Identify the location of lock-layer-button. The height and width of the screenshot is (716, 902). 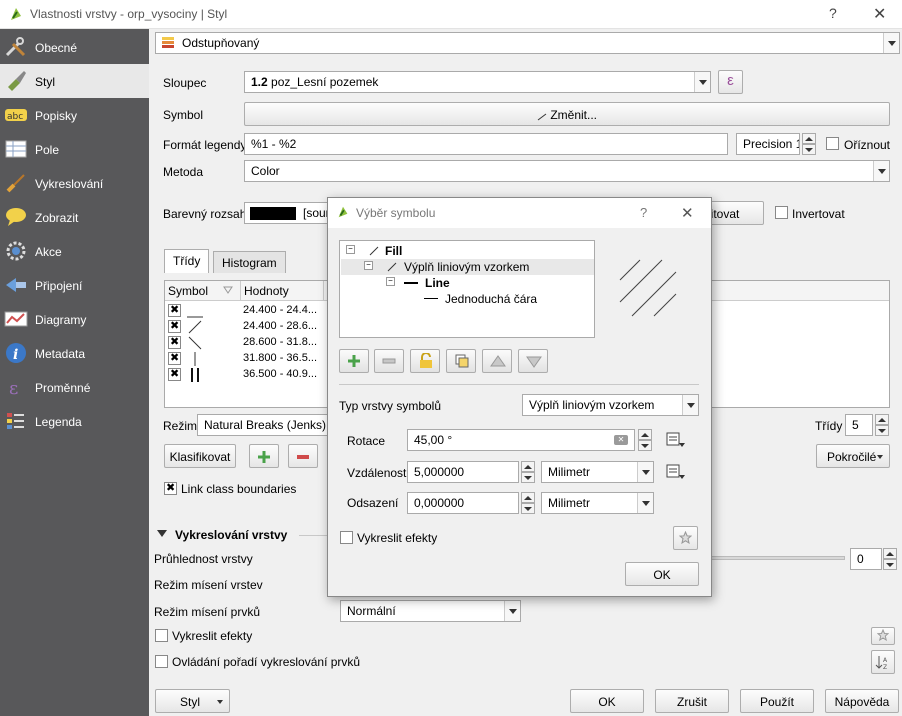
(425, 361).